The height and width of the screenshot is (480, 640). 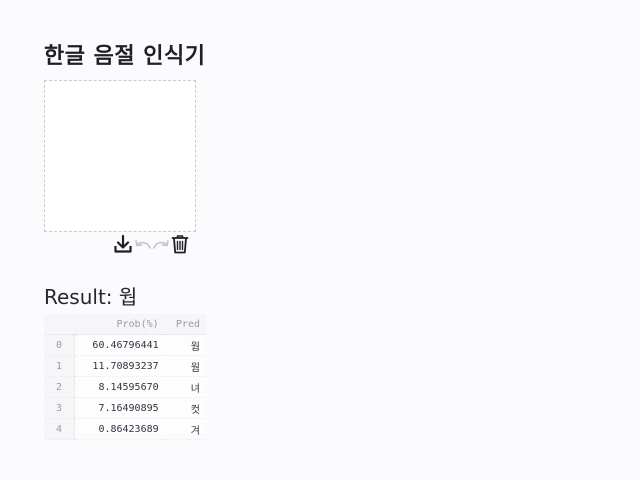 What do you see at coordinates (59, 345) in the screenshot?
I see `row-index: 0` at bounding box center [59, 345].